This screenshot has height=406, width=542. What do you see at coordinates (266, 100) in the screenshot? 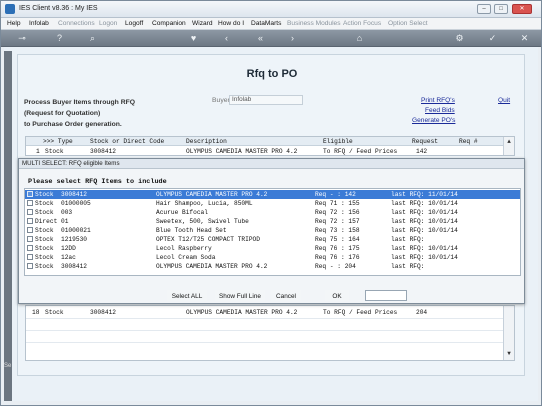
I see `buyer-field: Infolab` at bounding box center [266, 100].